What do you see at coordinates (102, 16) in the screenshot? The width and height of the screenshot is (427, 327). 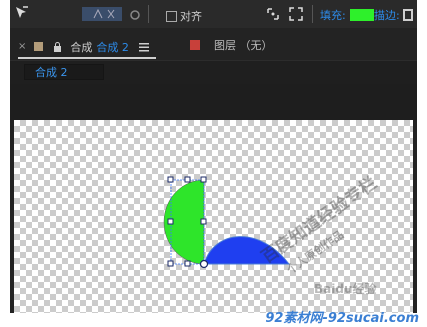 I see `hand-tool-icon` at bounding box center [102, 16].